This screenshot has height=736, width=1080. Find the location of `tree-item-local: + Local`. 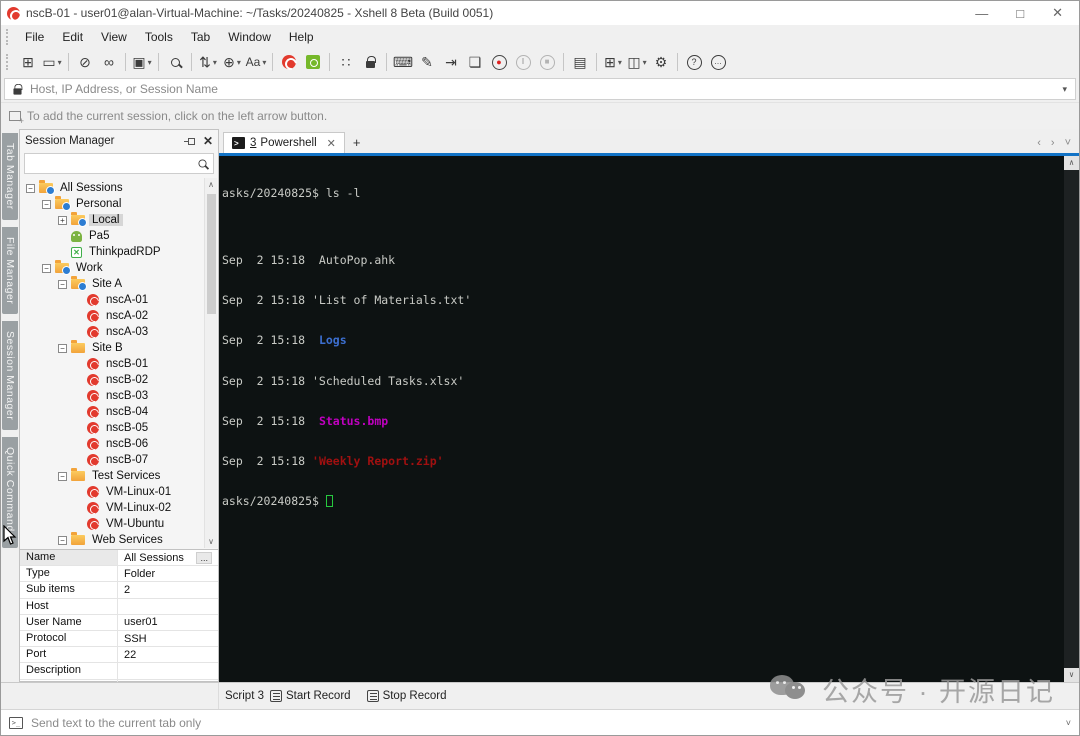

tree-item-local: + Local is located at coordinates (119, 220).